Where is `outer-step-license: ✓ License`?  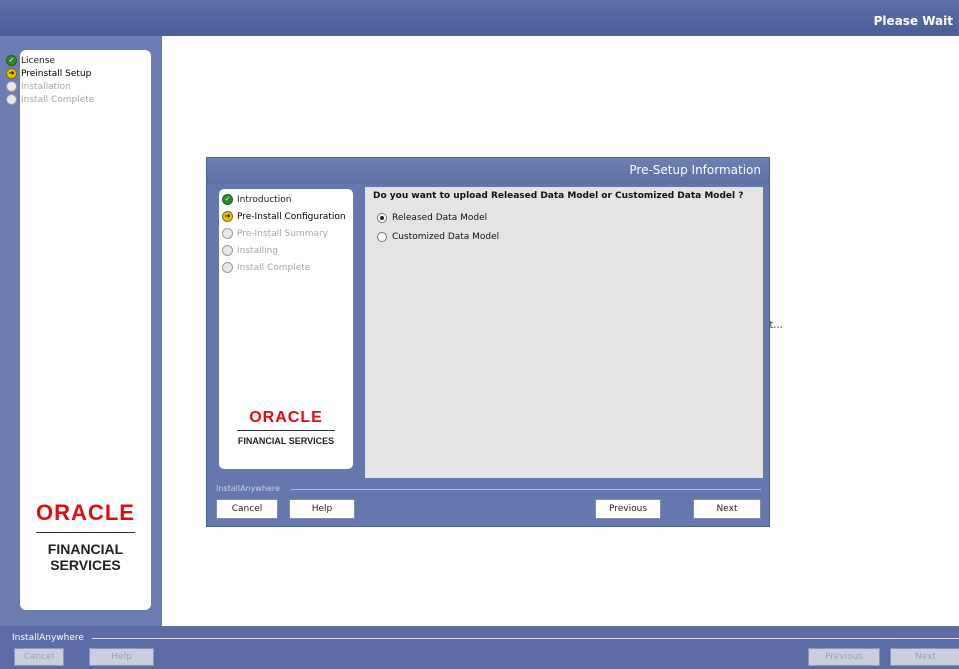 outer-step-license: ✓ License is located at coordinates (50, 60).